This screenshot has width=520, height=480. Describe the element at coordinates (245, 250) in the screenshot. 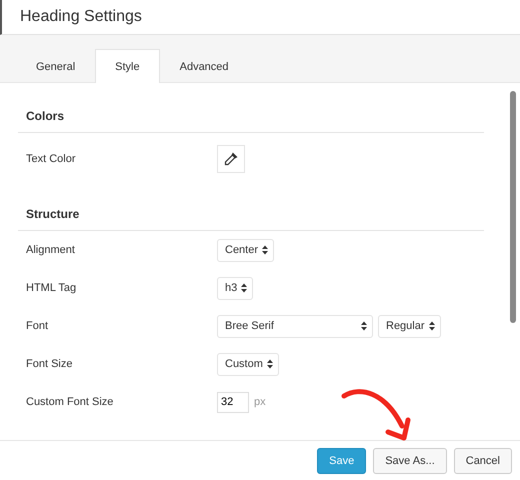

I see `dropdown: Center` at that location.